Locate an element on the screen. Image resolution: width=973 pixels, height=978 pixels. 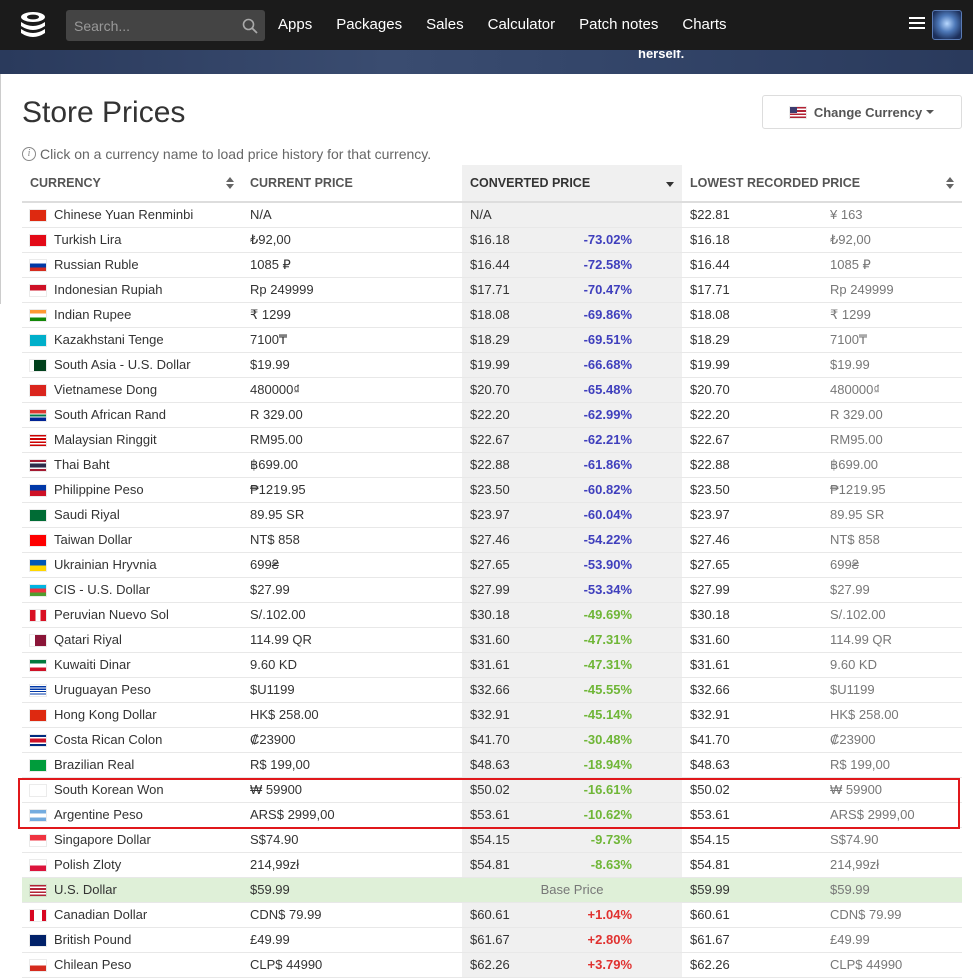
currency-cell: Polish Zloty is located at coordinates (132, 865).